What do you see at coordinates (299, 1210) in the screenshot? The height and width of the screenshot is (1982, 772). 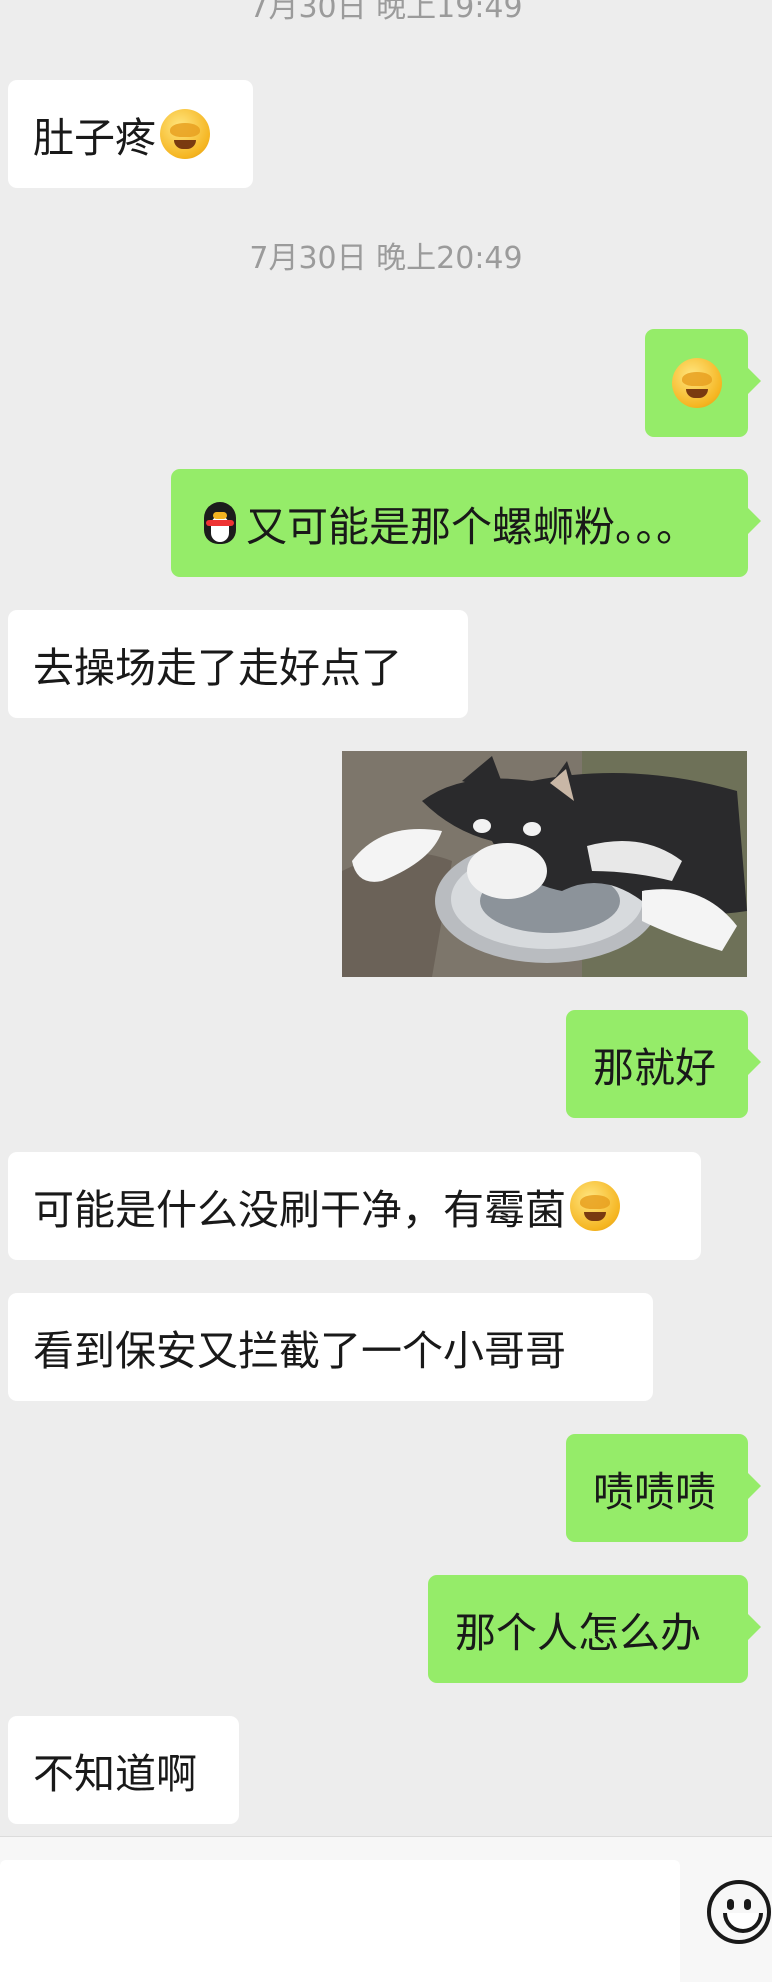 I see `message-text: 可能是什么没刷干净，有霉菌` at bounding box center [299, 1210].